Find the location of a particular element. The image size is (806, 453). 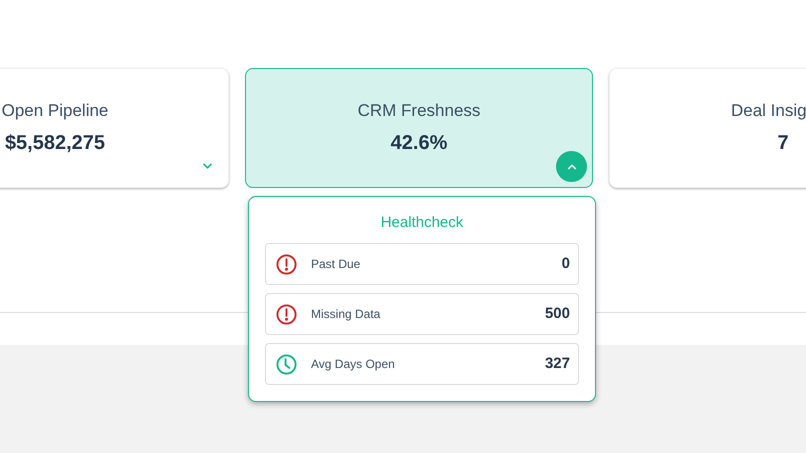

collapse-button is located at coordinates (571, 166).